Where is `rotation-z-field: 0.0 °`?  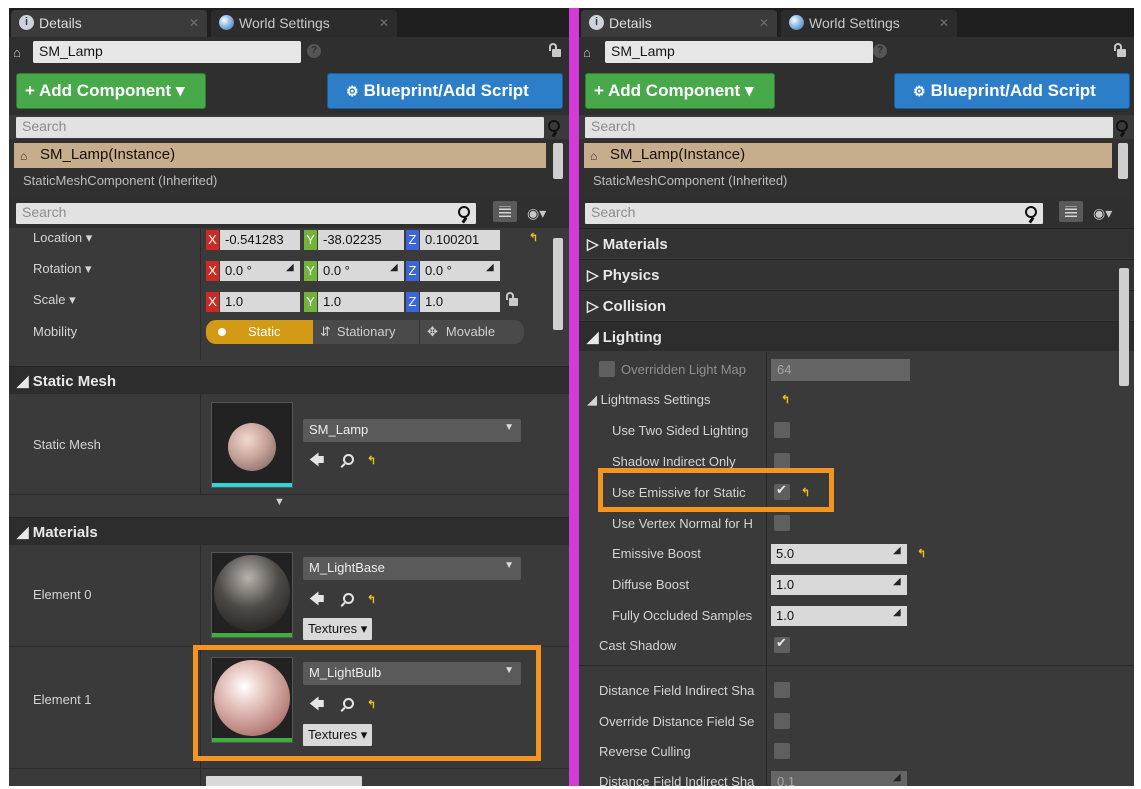 rotation-z-field: 0.0 ° is located at coordinates (460, 271).